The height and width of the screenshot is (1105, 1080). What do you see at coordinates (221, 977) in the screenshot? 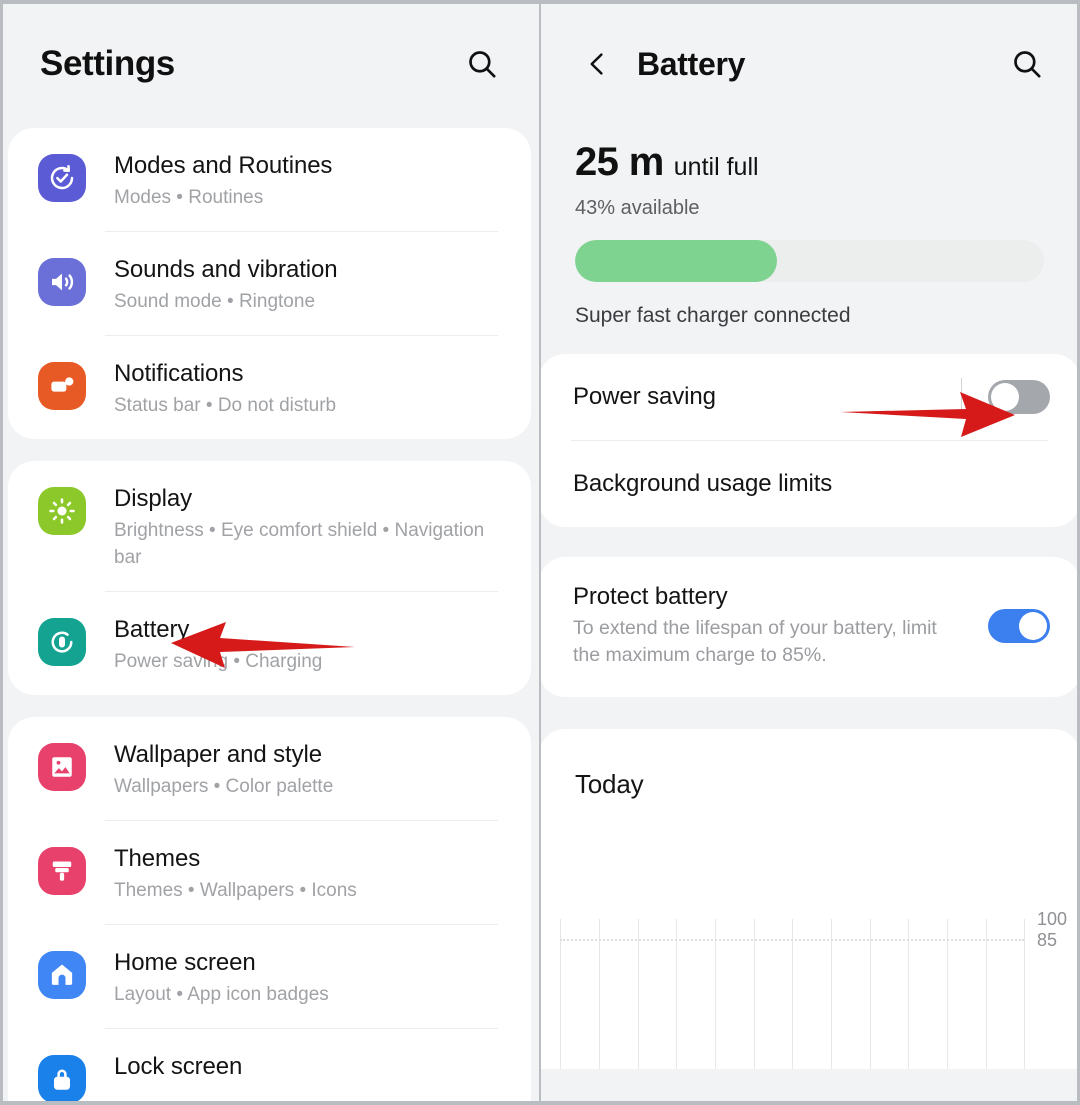
I see `item-text: Home screen Layout • App icon badges` at bounding box center [221, 977].